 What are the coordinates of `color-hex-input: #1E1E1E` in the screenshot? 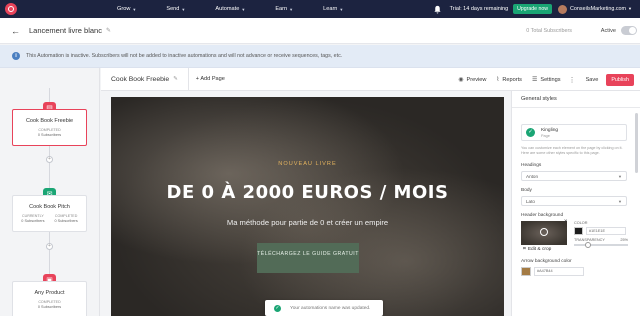 It's located at (606, 231).